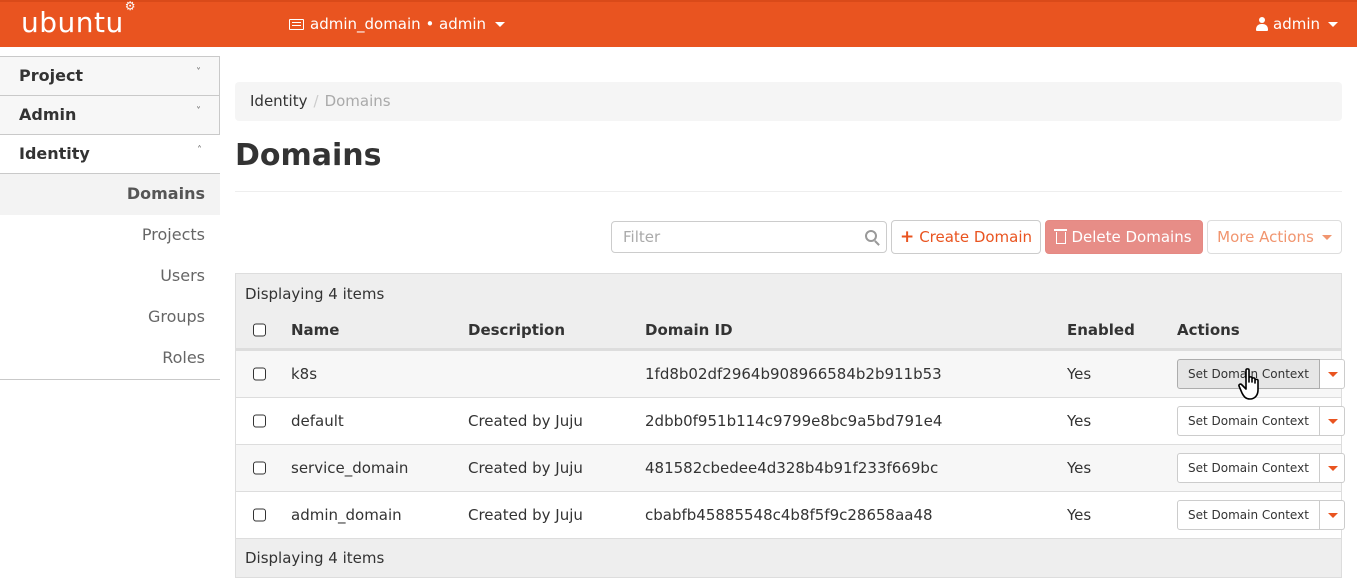  What do you see at coordinates (678, 23) in the screenshot?
I see `top-navbar: ubuntu⚙ admin_domain • admin admin` at bounding box center [678, 23].